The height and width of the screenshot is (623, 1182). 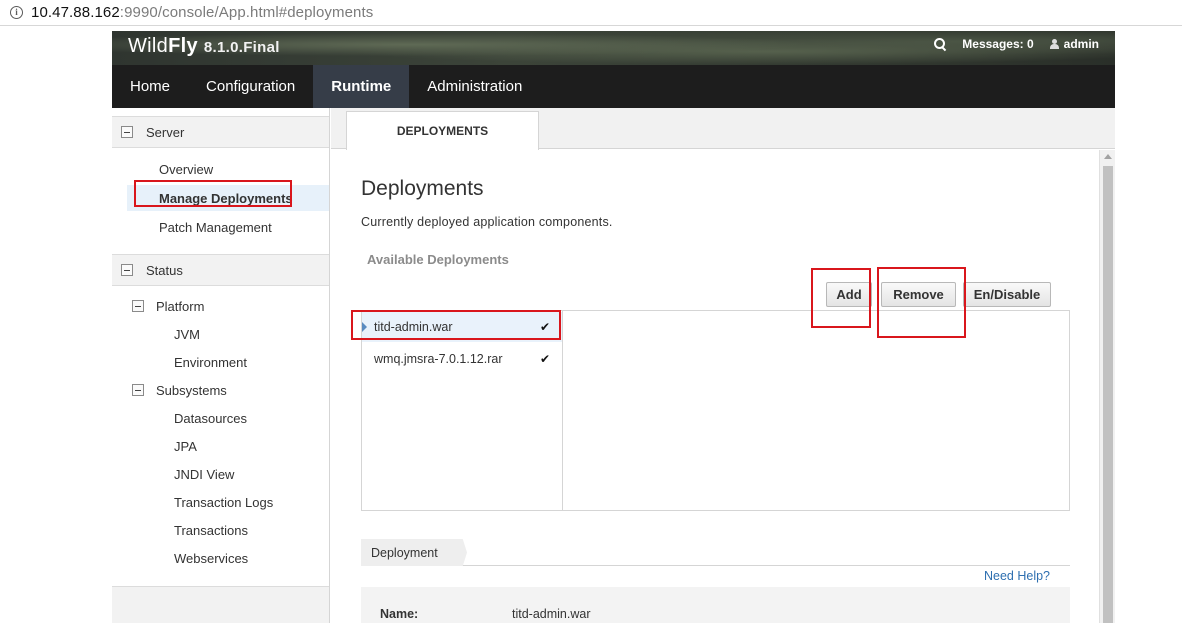 What do you see at coordinates (1108, 394) in the screenshot?
I see `scroll-thumb` at bounding box center [1108, 394].